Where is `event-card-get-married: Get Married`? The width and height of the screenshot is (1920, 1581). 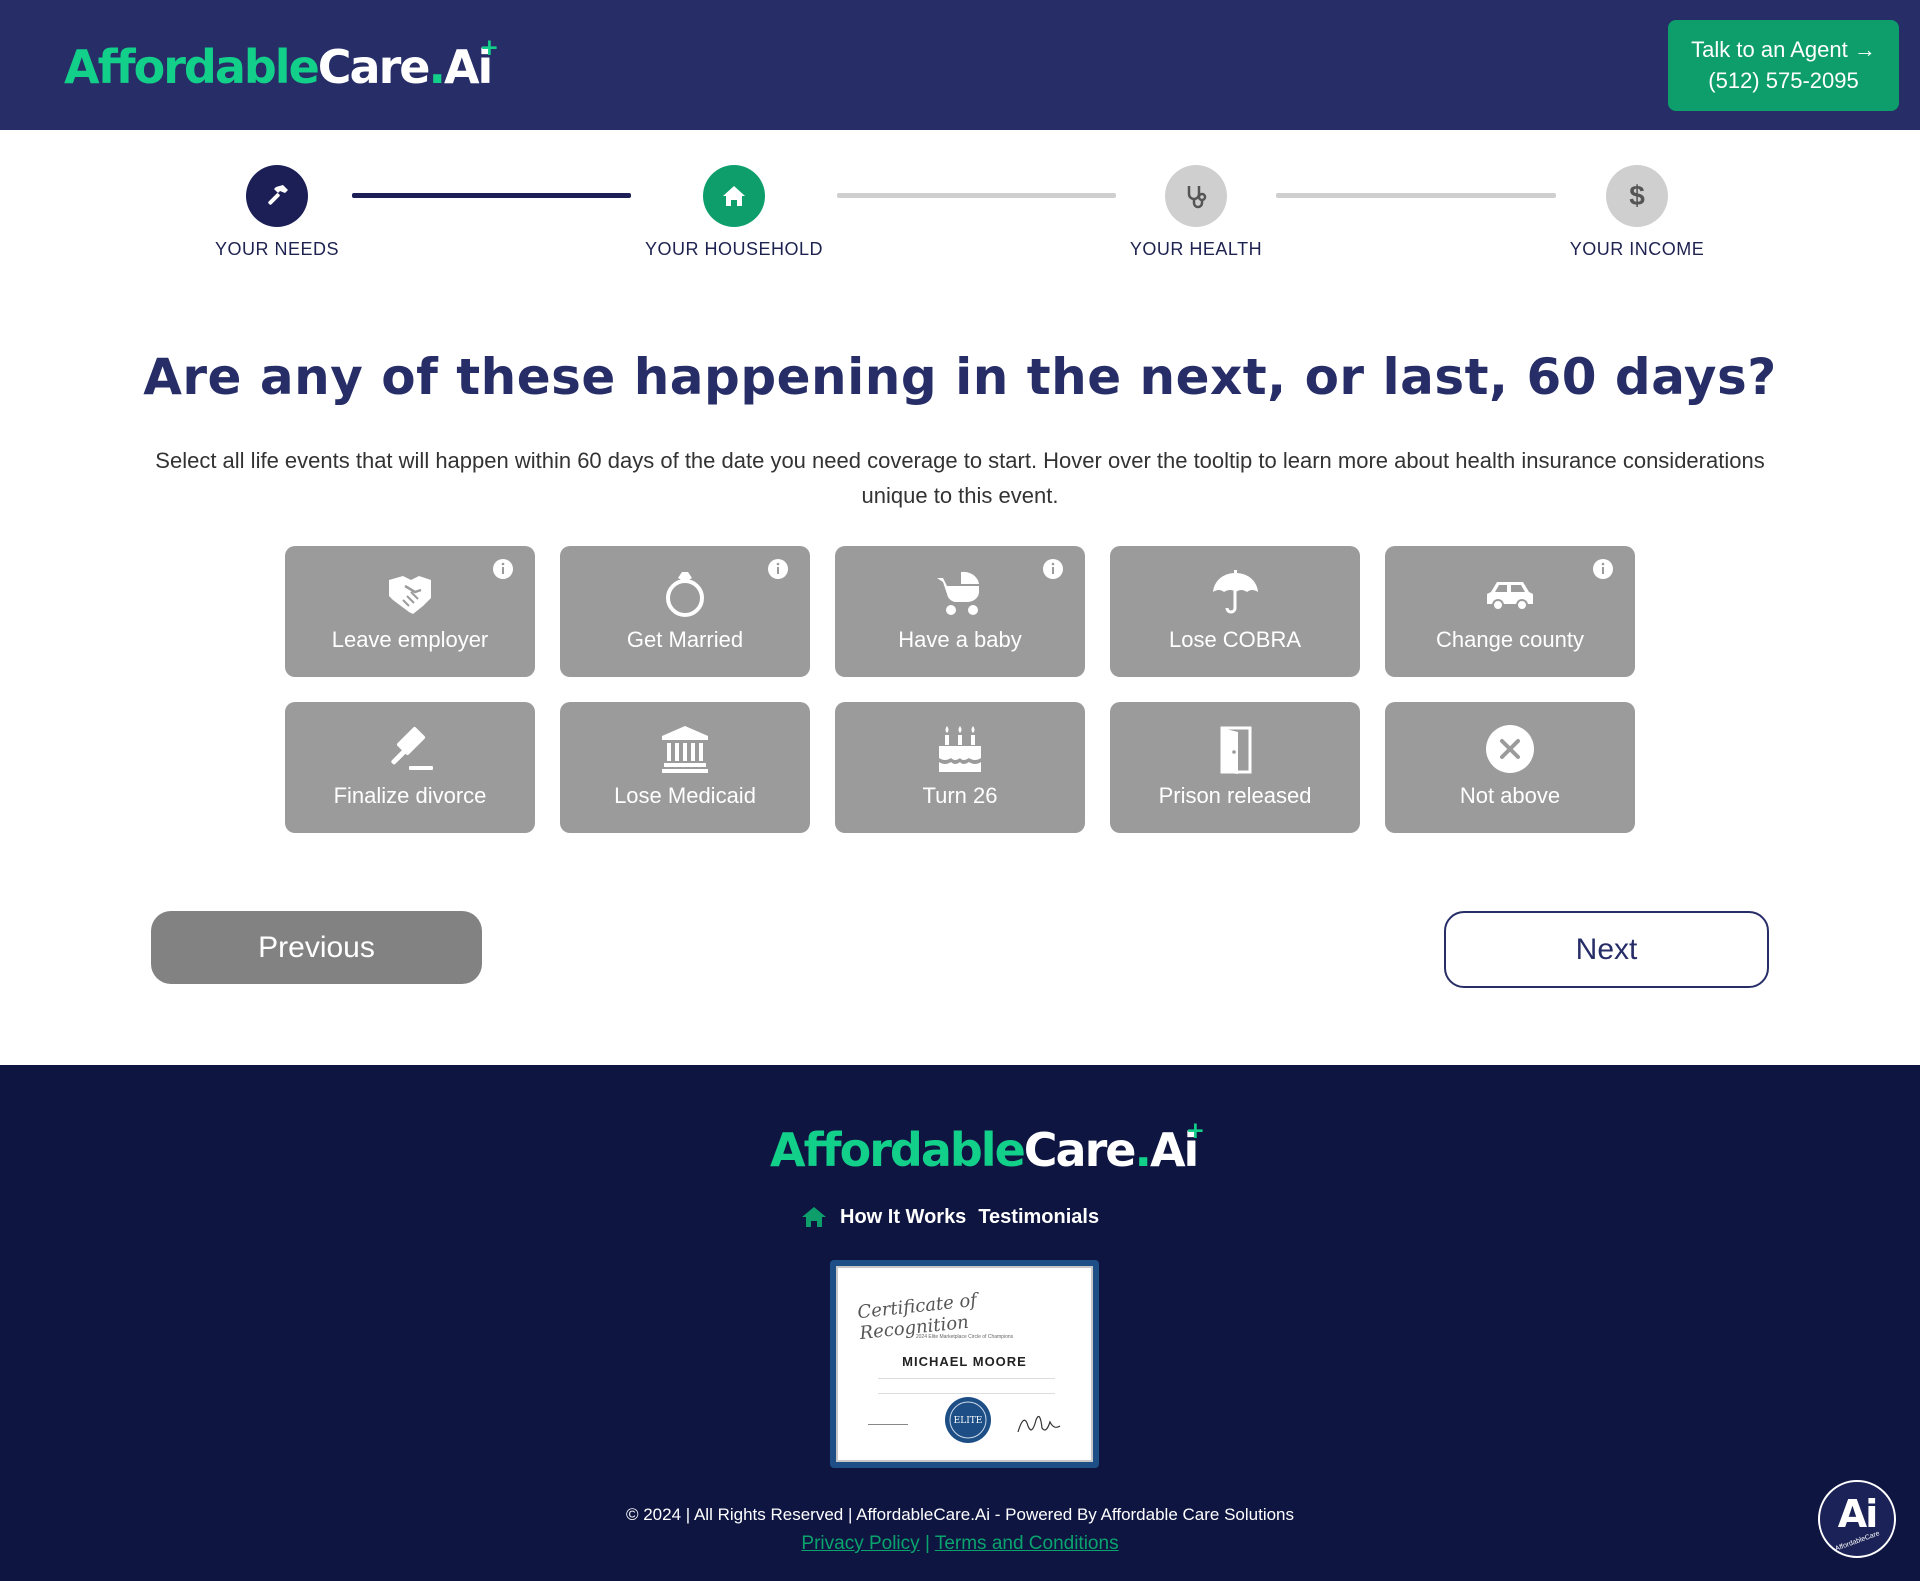
event-card-get-married: Get Married is located at coordinates (685, 611).